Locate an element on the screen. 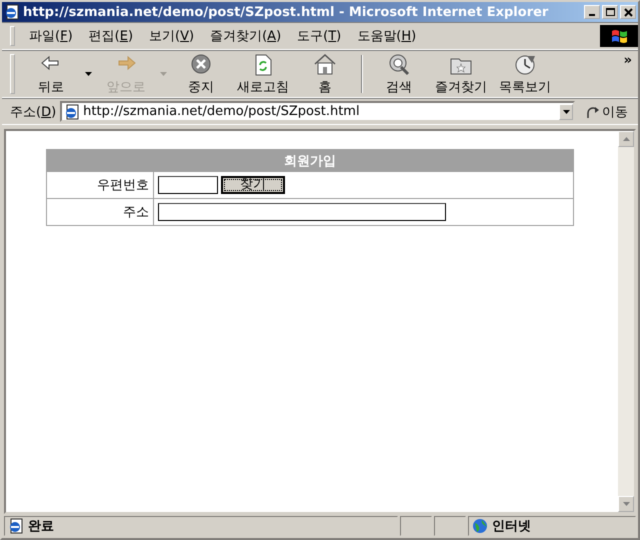  go-button: 이동 is located at coordinates (606, 111).